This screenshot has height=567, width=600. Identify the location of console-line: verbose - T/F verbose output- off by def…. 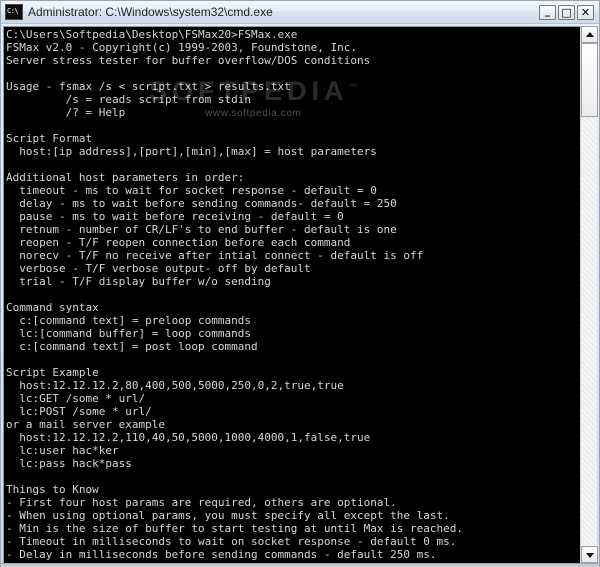
(158, 268).